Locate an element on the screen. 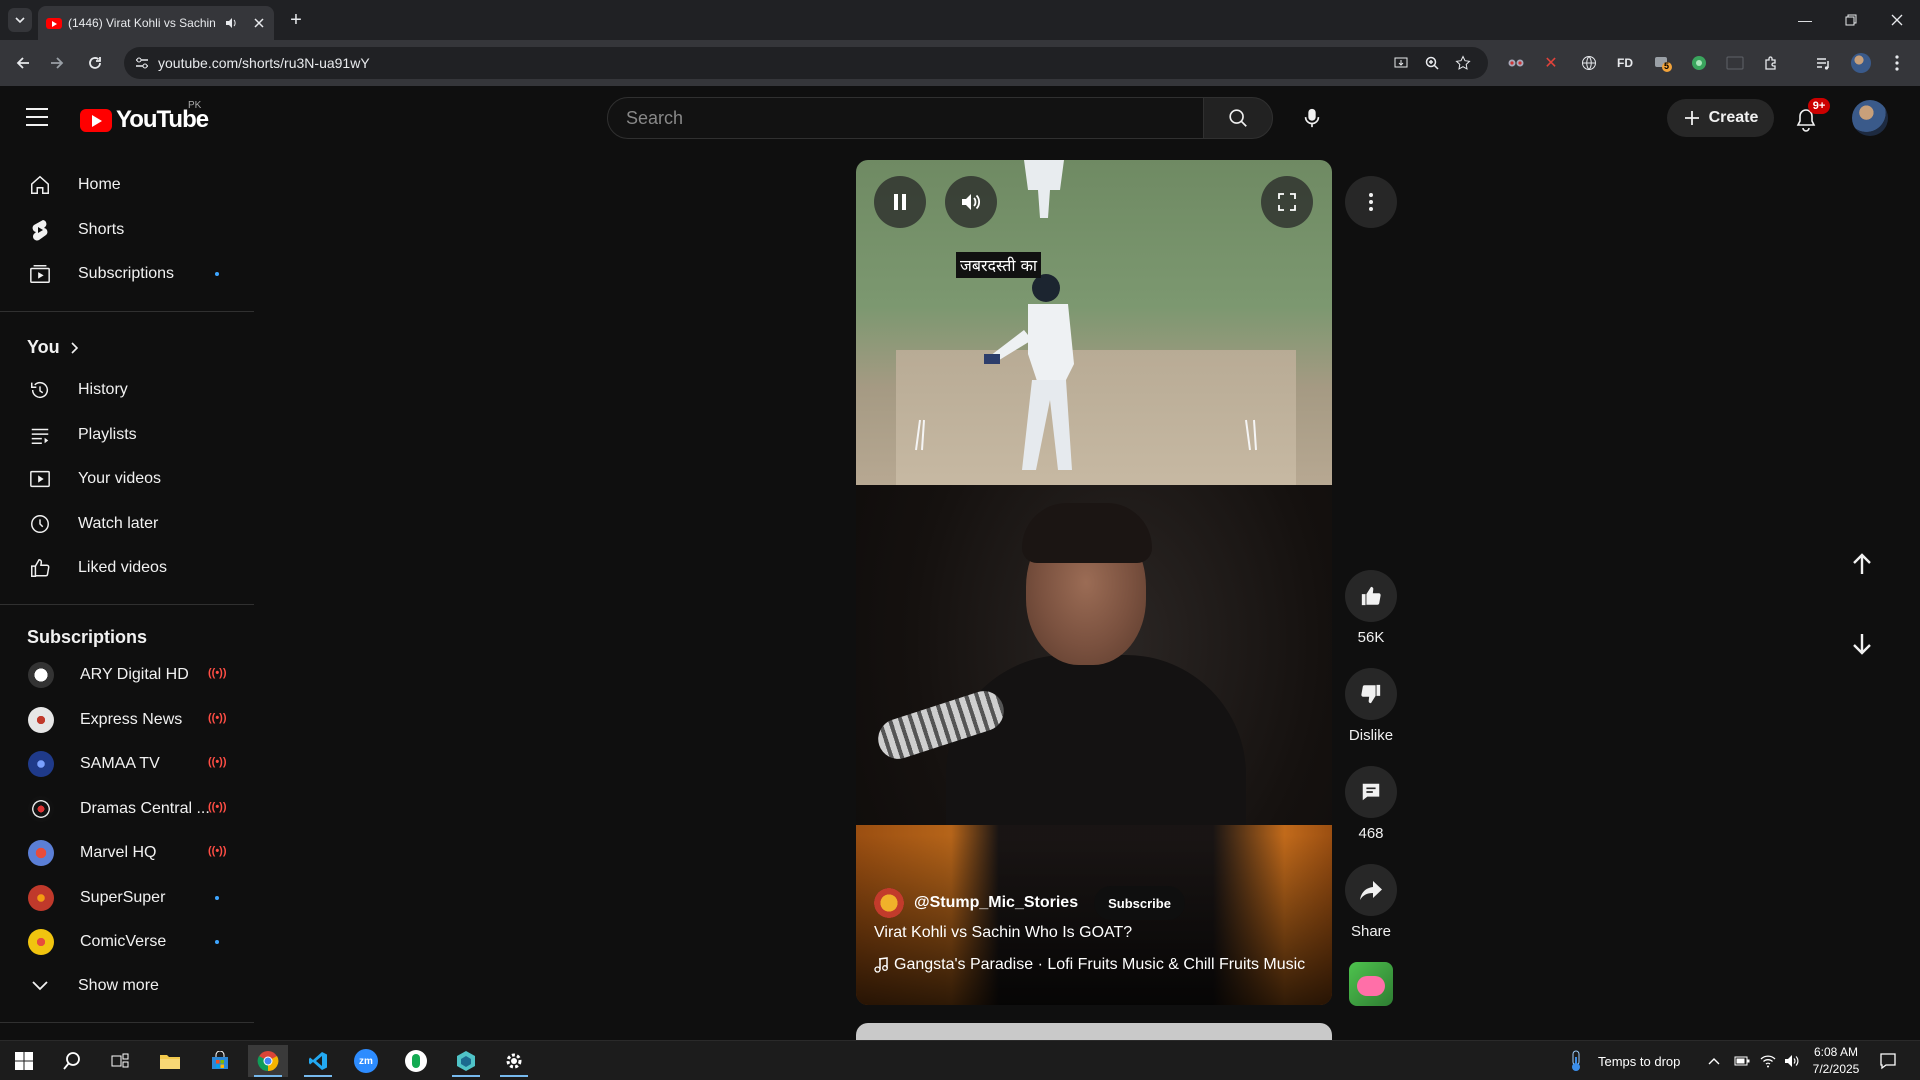 The image size is (1920, 1080). sidebar-item-playlists: Playlists is located at coordinates (126, 435).